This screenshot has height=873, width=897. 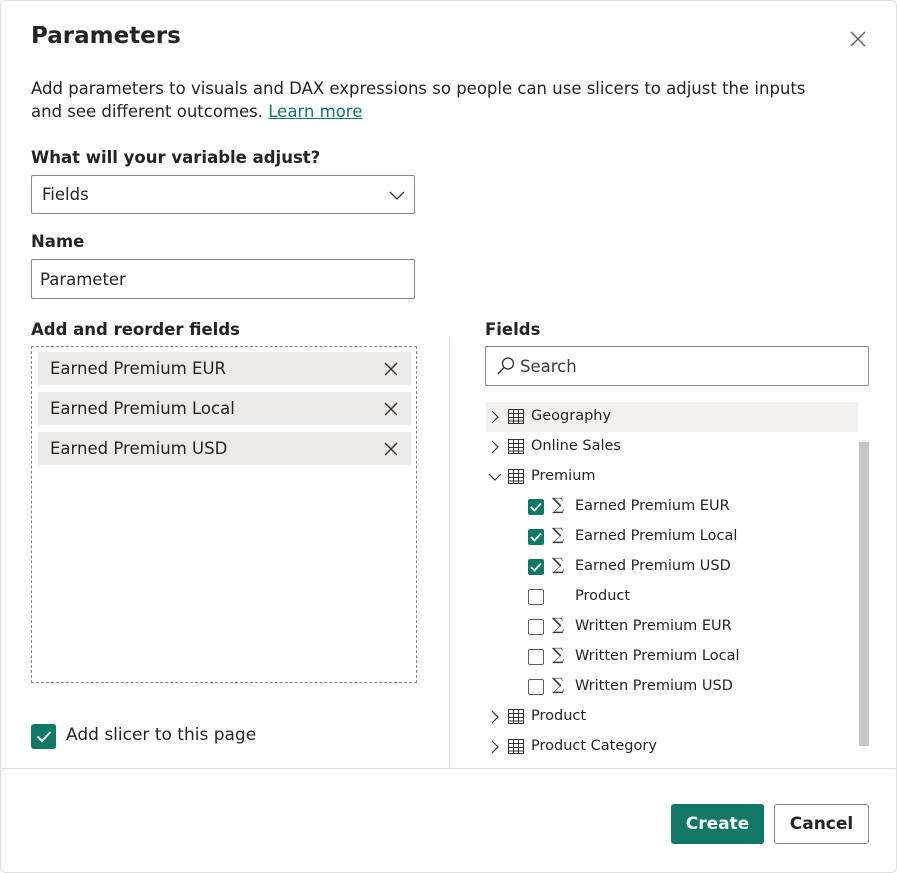 I want to click on fields-scrollbar, so click(x=864, y=594).